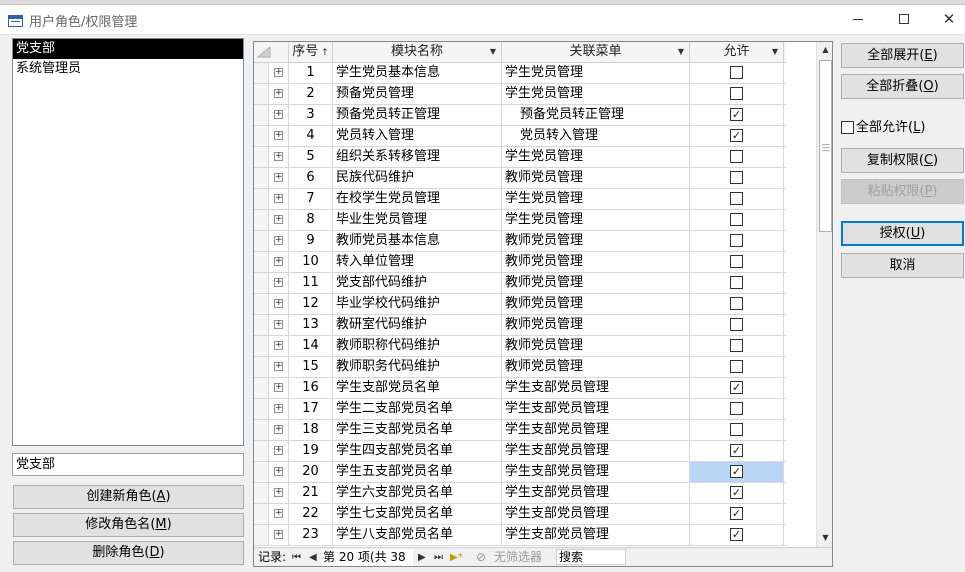  Describe the element at coordinates (902, 191) in the screenshot. I see `paste-permission-button: 粘贴权限(P)` at that location.